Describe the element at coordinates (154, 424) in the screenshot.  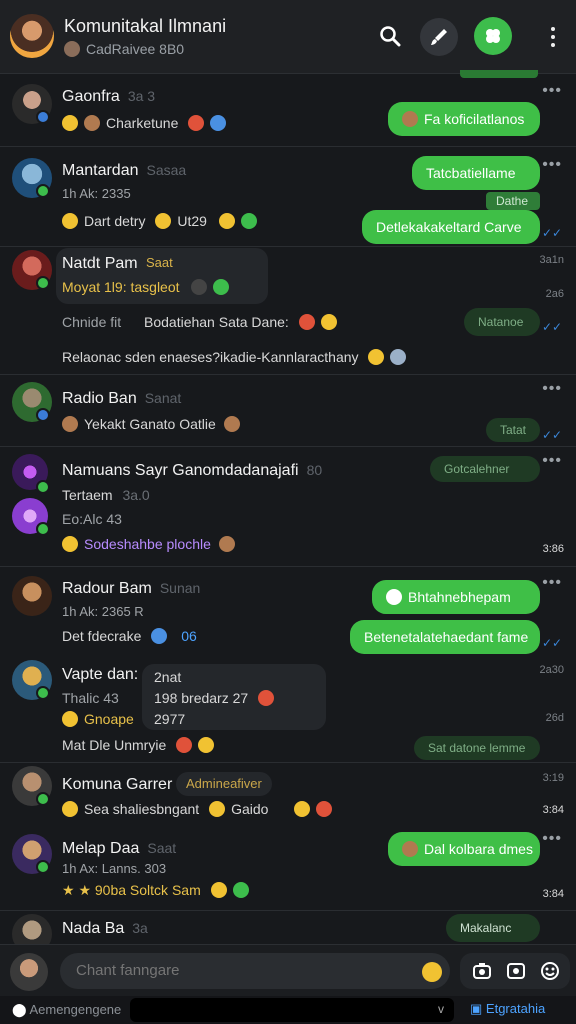
I see `chat-preview: Yekakt Ganato Oatlie` at that location.